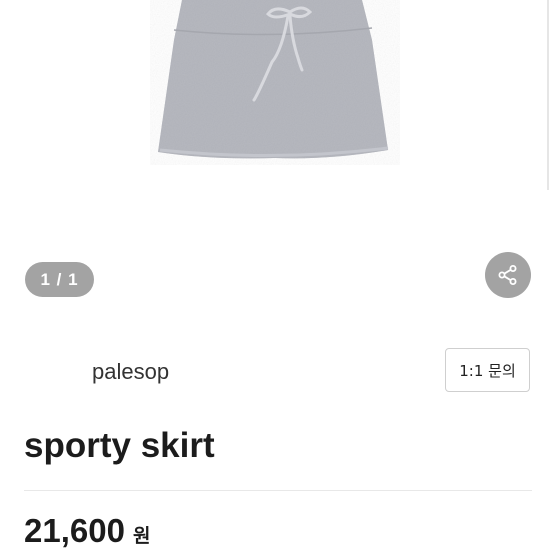 This screenshot has width=554, height=554. Describe the element at coordinates (487, 370) in the screenshot. I see `inquiry-button: 1:1 문의` at that location.